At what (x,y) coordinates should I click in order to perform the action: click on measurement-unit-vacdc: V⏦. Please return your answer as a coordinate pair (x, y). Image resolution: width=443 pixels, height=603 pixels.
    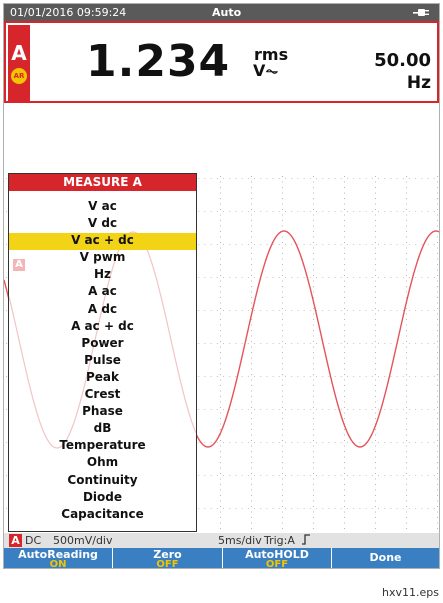
    Looking at the image, I should click on (266, 70).